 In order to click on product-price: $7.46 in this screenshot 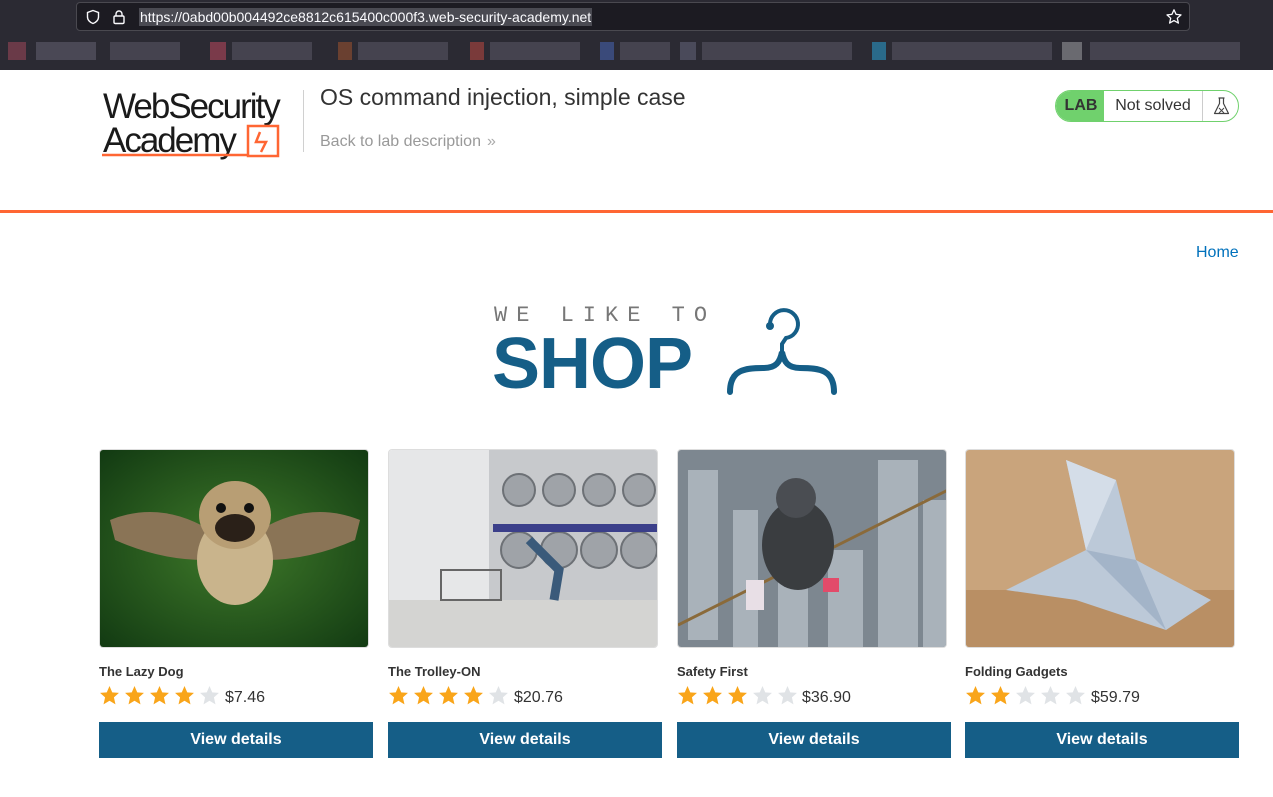, I will do `click(245, 697)`.